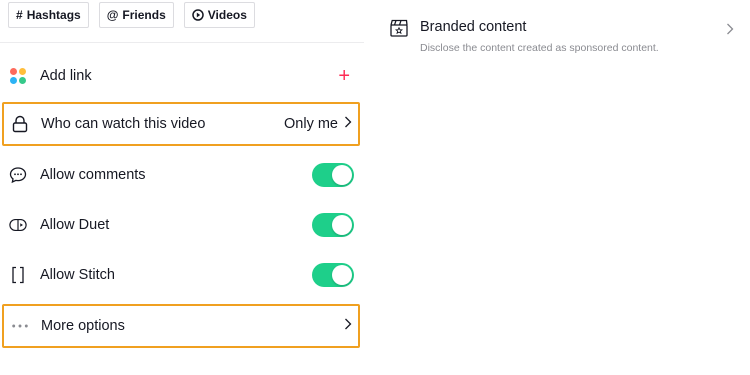 This screenshot has width=750, height=375. I want to click on who-can-watch-row: Who can watch this video Only me, so click(181, 124).